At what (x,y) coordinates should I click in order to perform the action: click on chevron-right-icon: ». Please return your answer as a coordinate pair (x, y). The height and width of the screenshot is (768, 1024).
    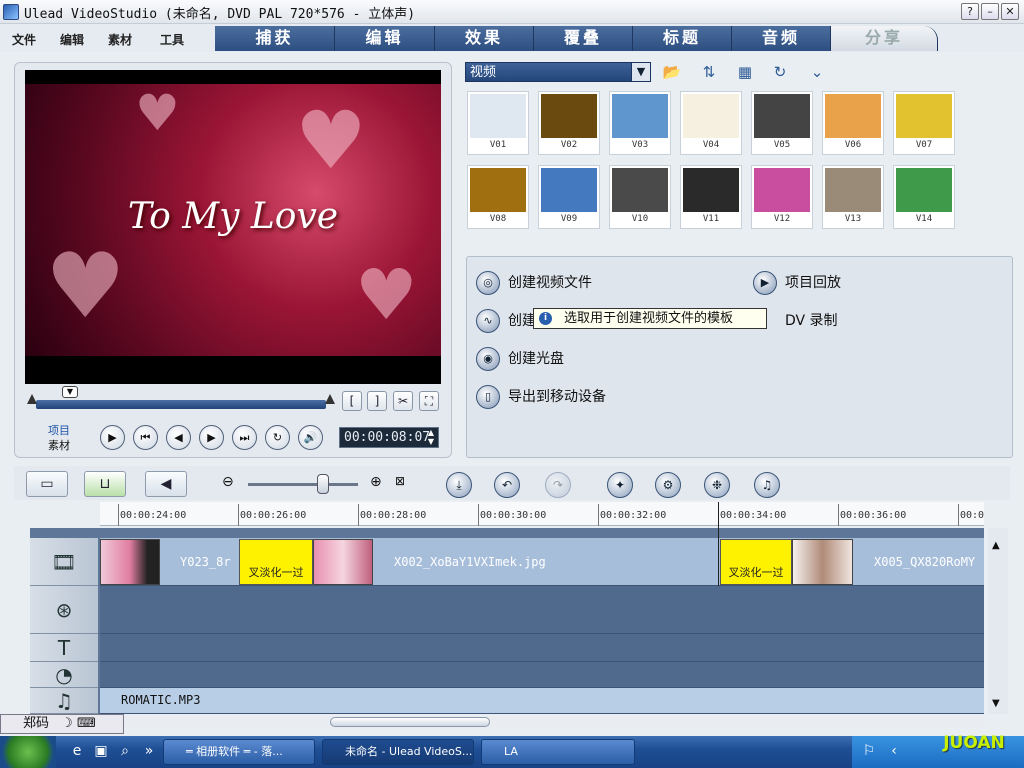
    Looking at the image, I should click on (149, 751).